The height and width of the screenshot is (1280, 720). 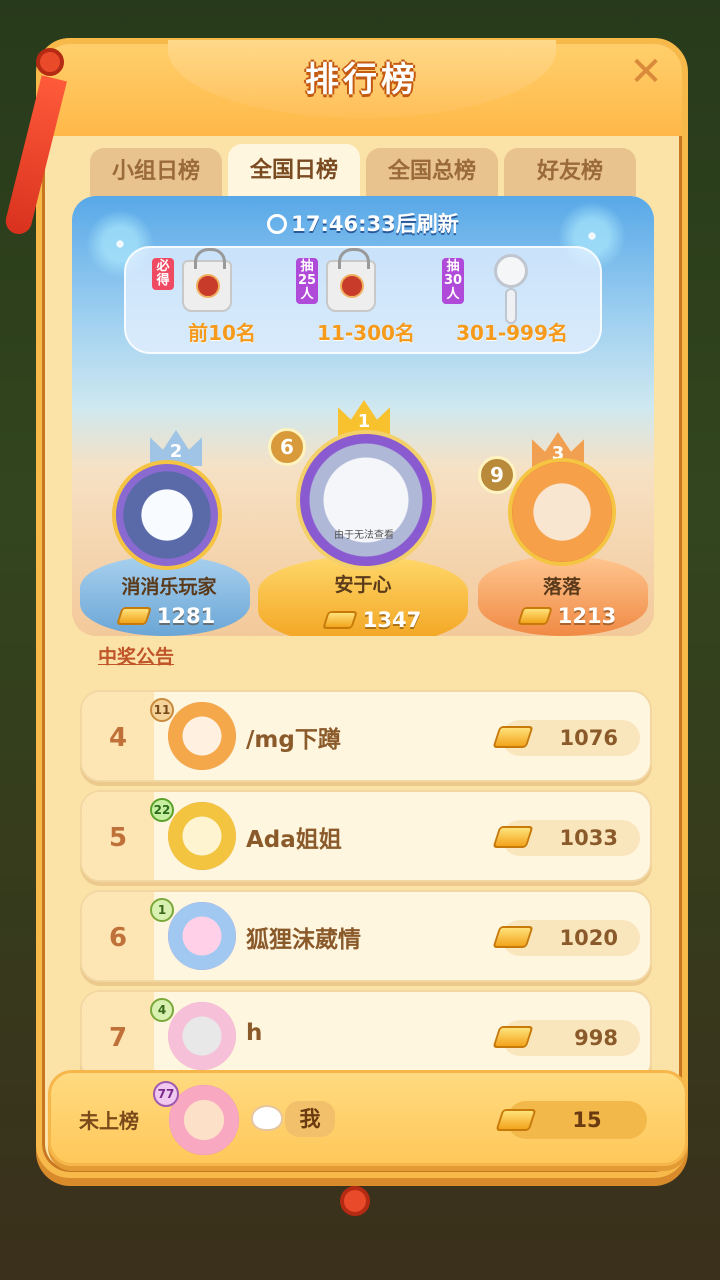 I want to click on podium-score-third: 1213, so click(x=568, y=616).